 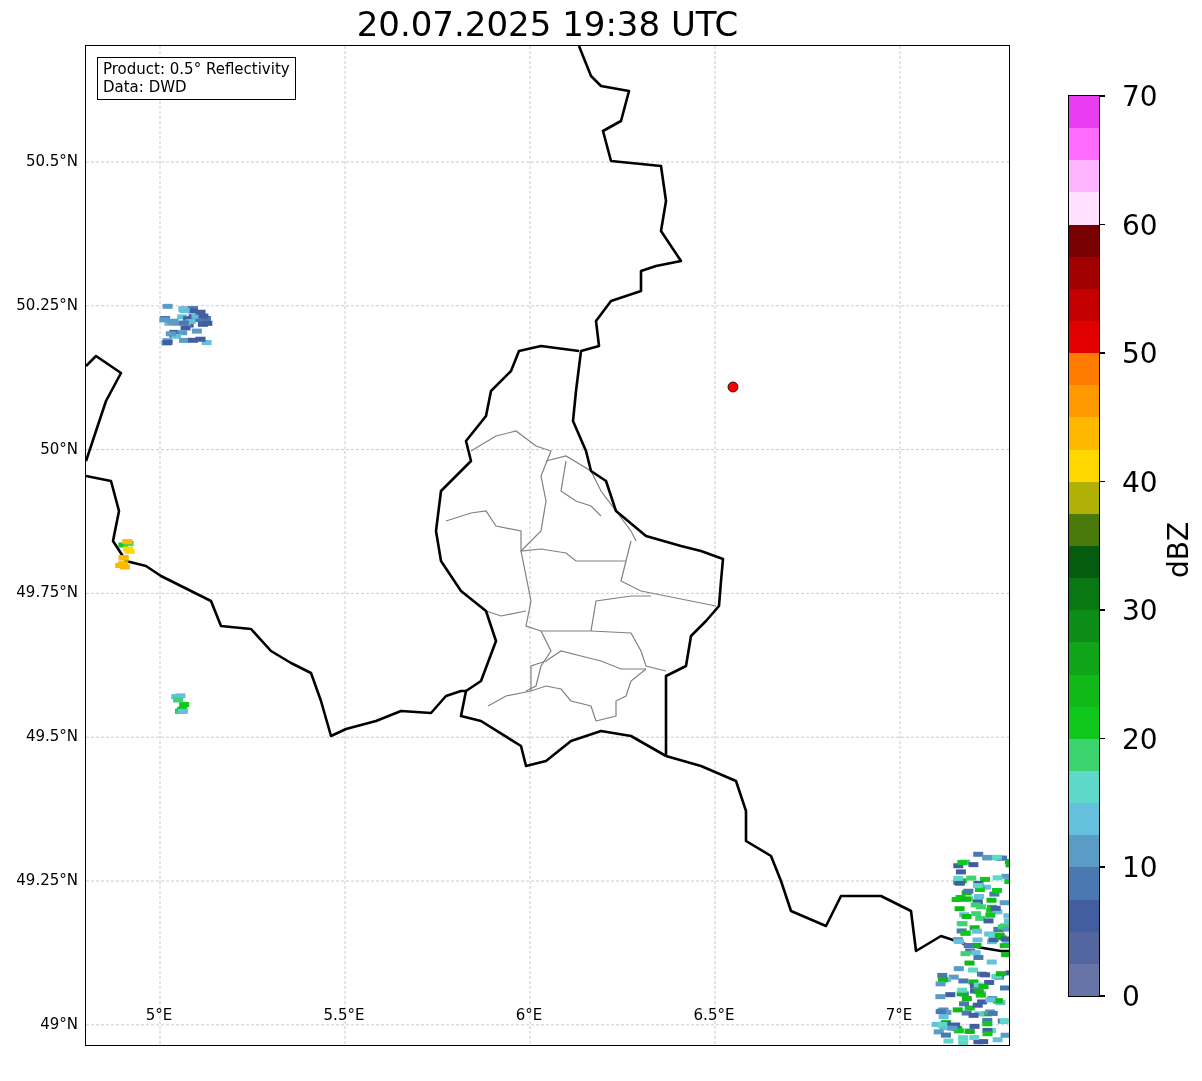 What do you see at coordinates (47, 592) in the screenshot?
I see `axis-tick-label: 49.75°N` at bounding box center [47, 592].